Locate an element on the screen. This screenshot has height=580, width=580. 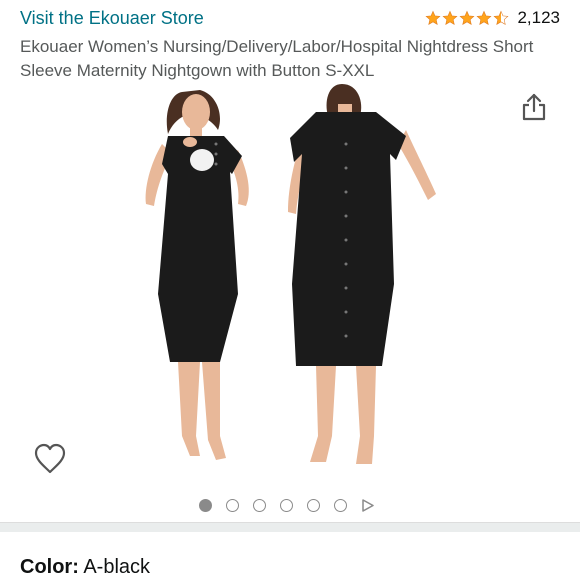
rating-count: 2,123 is located at coordinates (538, 17).